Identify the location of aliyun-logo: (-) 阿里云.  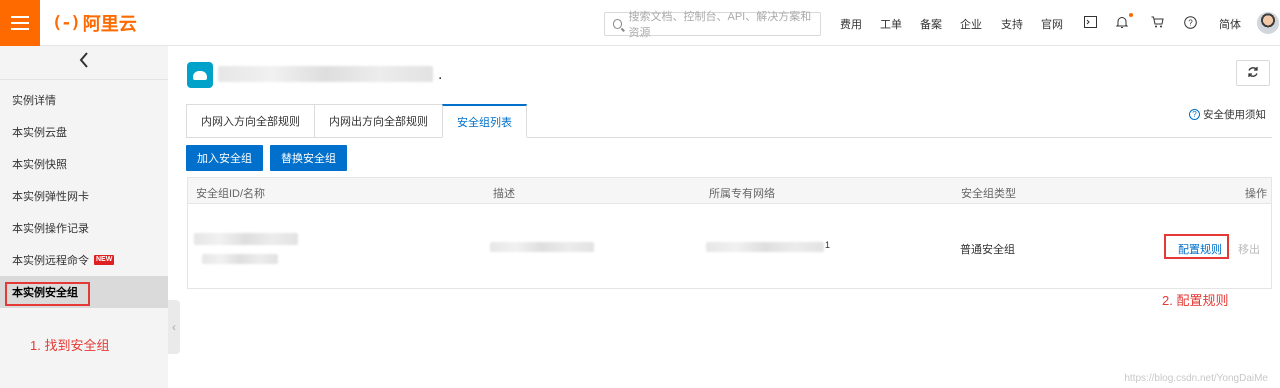
(94, 23).